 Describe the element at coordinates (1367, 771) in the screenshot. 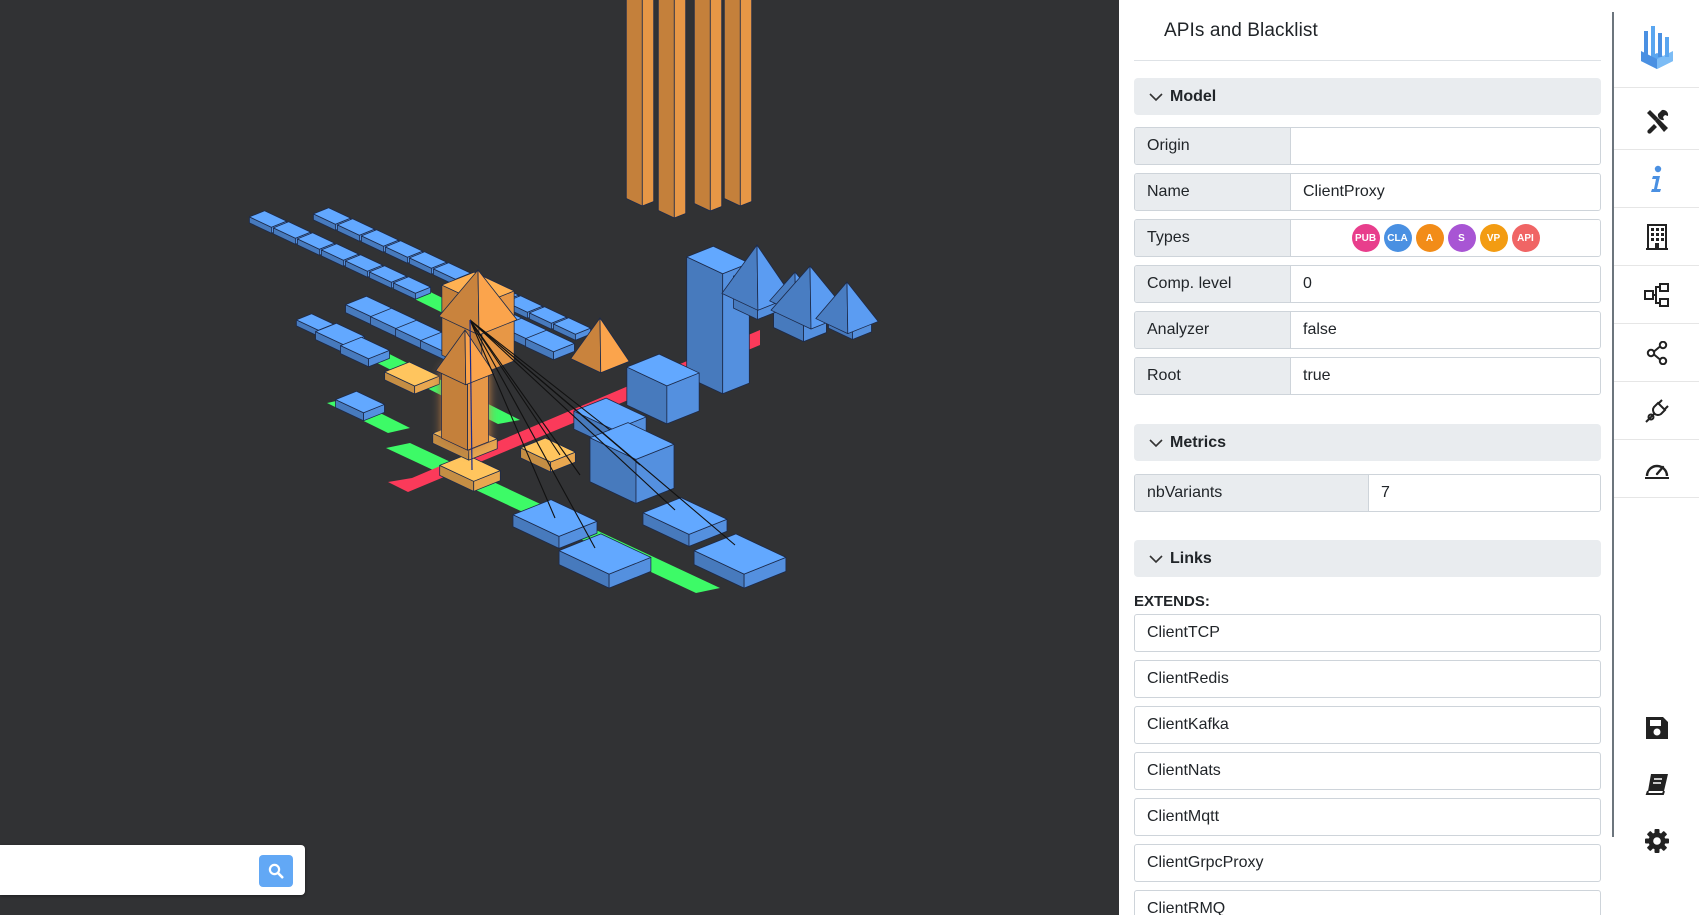

I see `extends-link-item: ClientNats` at that location.